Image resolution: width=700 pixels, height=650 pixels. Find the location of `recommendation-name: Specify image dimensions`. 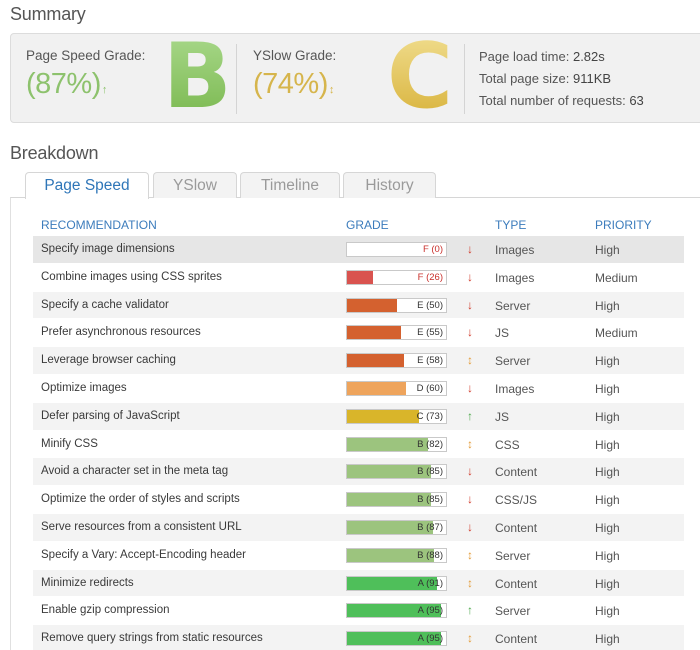

recommendation-name: Specify image dimensions is located at coordinates (108, 249).